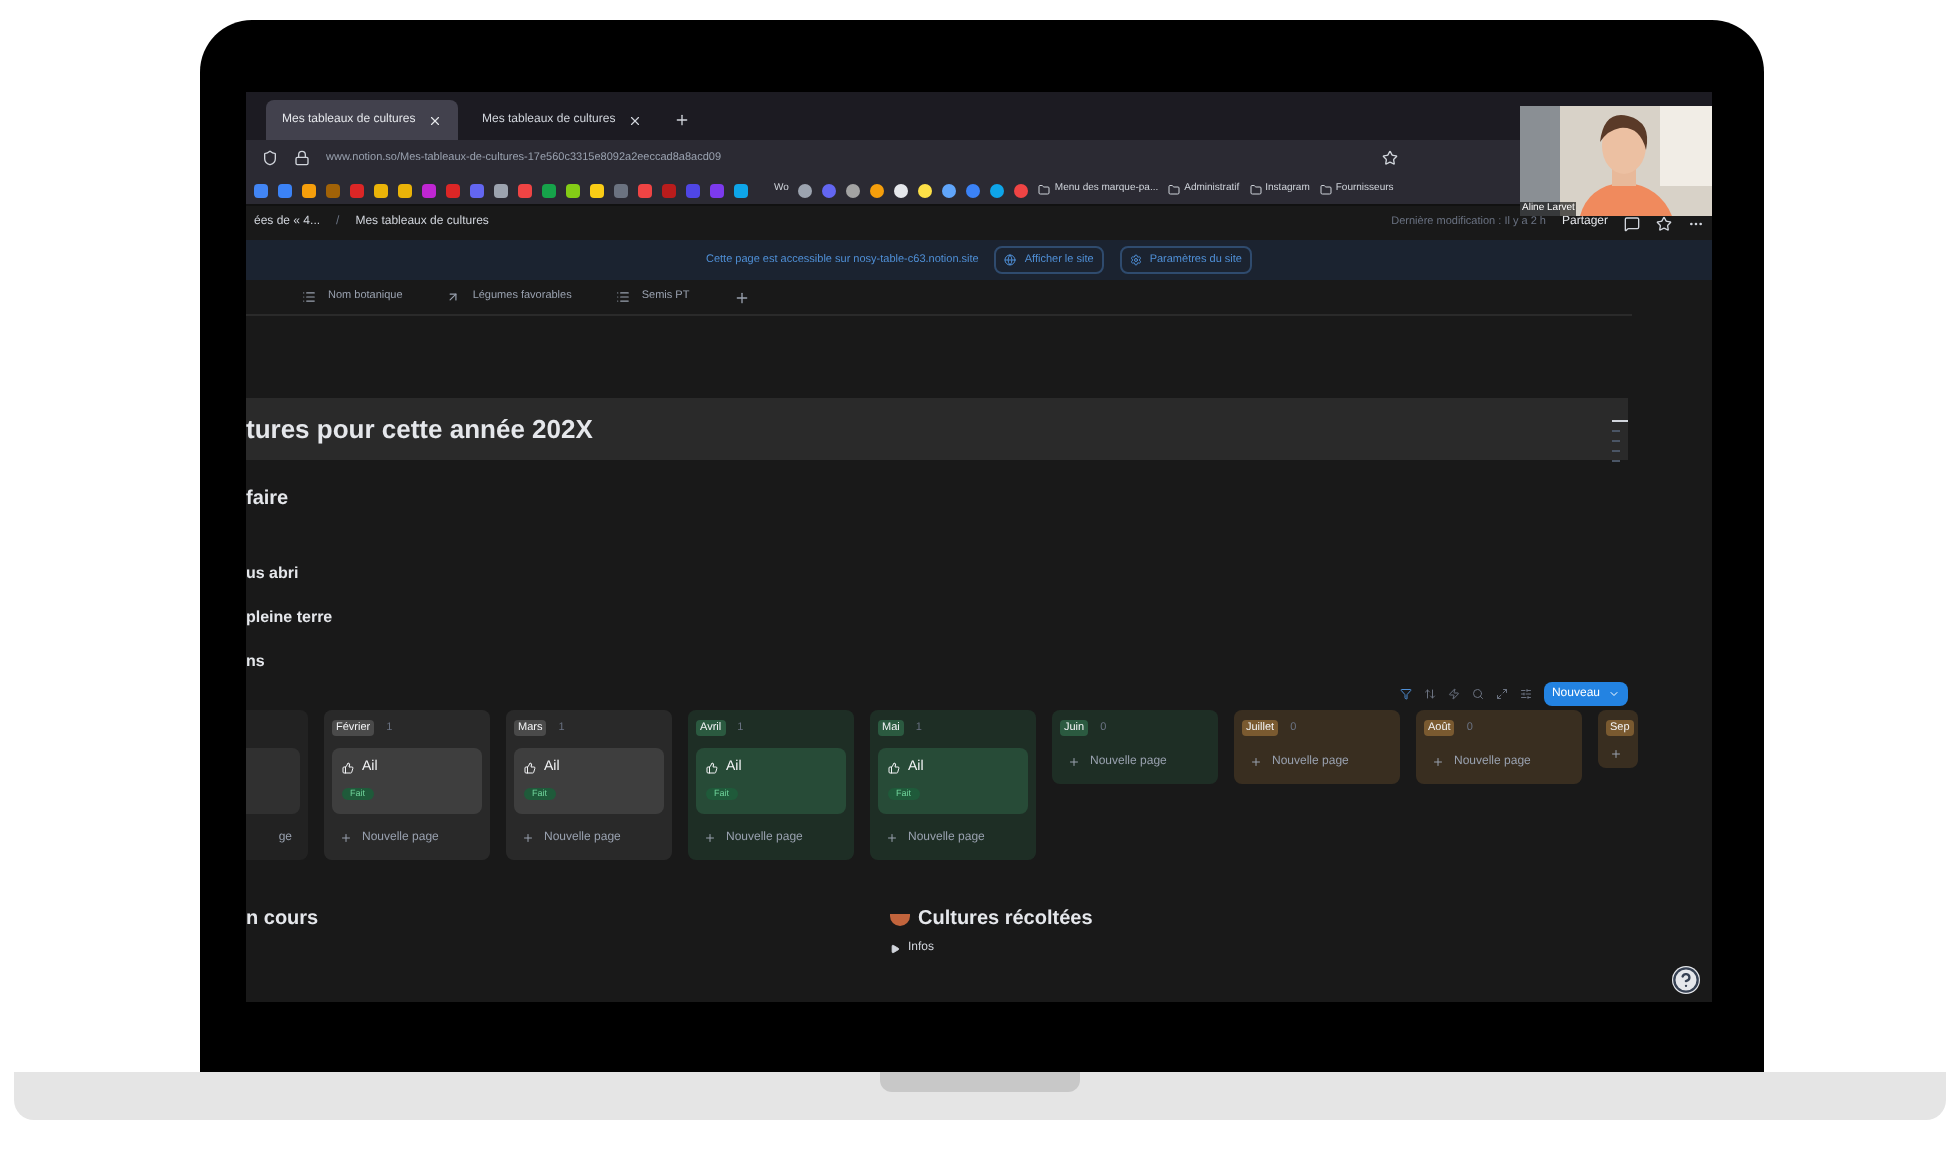 This screenshot has height=1152, width=1960. I want to click on bowl-icon, so click(900, 919).